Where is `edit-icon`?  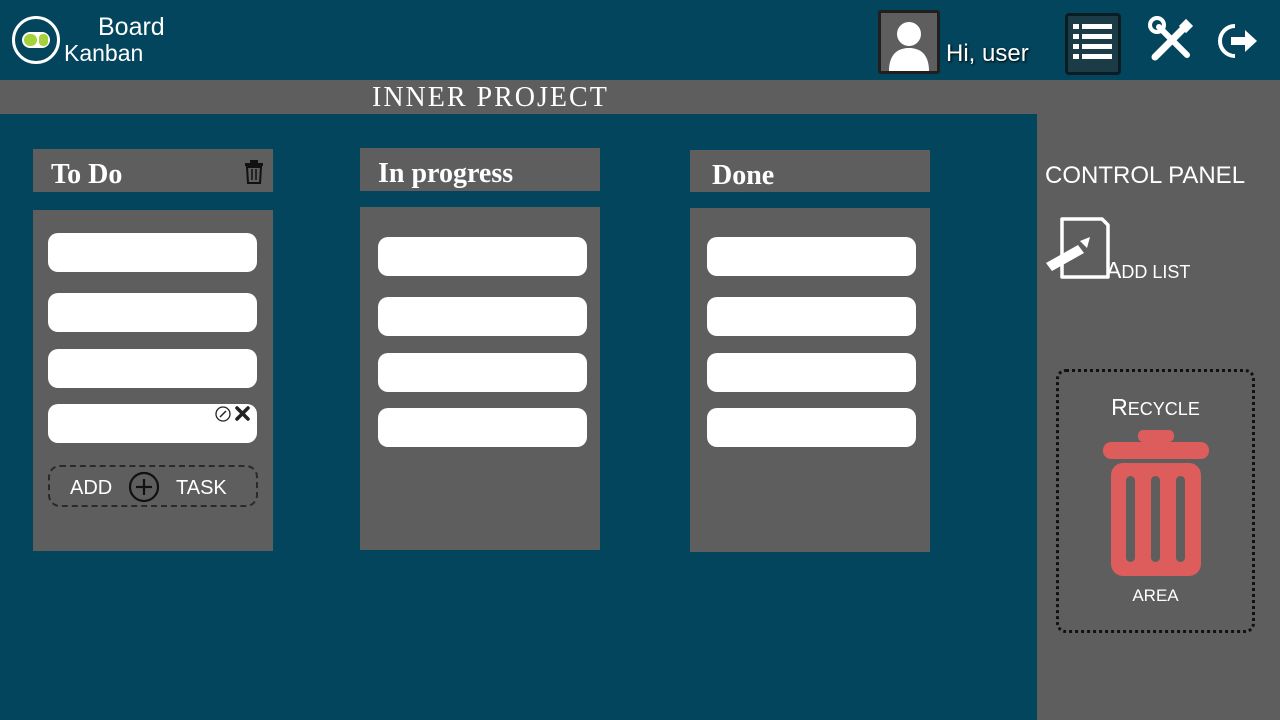
edit-icon is located at coordinates (223, 414).